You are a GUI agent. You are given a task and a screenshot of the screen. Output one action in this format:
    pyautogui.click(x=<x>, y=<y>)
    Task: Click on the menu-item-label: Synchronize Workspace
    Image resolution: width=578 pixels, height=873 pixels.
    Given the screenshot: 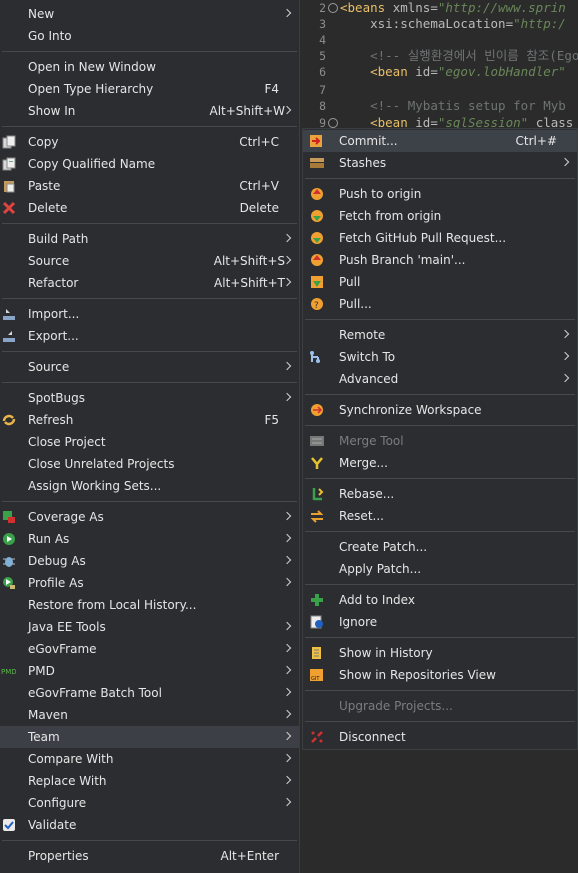 What is the action you would take?
    pyautogui.click(x=410, y=410)
    